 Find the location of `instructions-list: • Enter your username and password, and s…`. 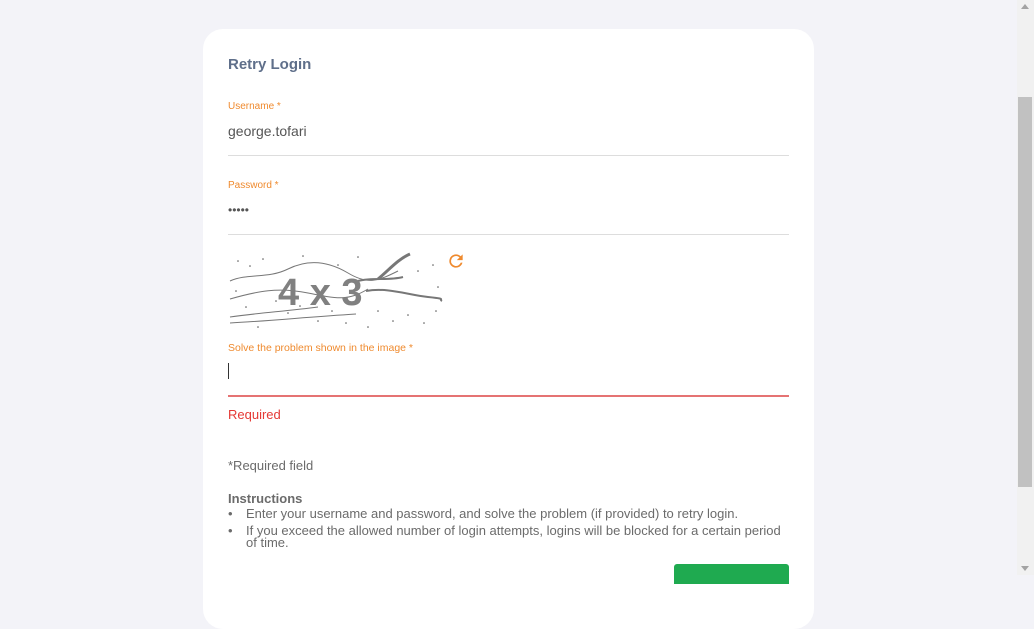

instructions-list: • Enter your username and password, and s… is located at coordinates (510, 530).